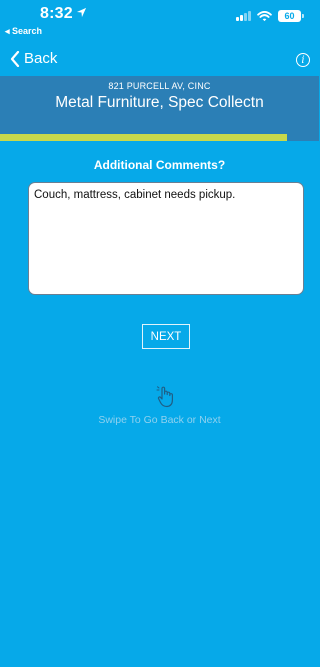 The width and height of the screenshot is (320, 667). I want to click on back-to-search-link: ◂ Search, so click(23, 31).